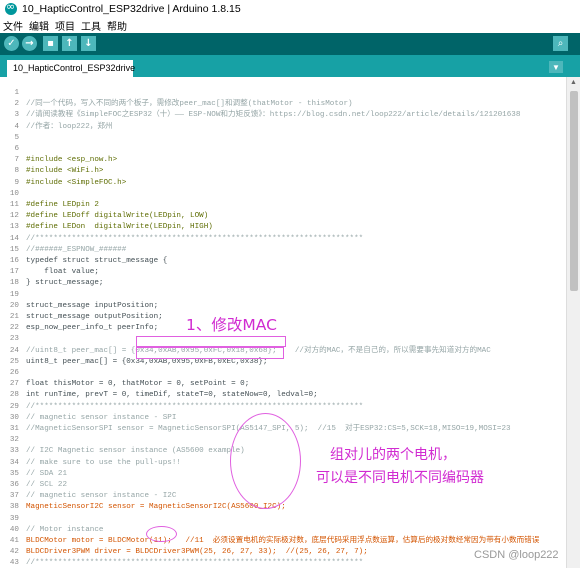 The height and width of the screenshot is (568, 580). What do you see at coordinates (117, 216) in the screenshot?
I see `code-text: #define LEDoff digitalWrite(LEDpin, LOW)` at bounding box center [117, 216].